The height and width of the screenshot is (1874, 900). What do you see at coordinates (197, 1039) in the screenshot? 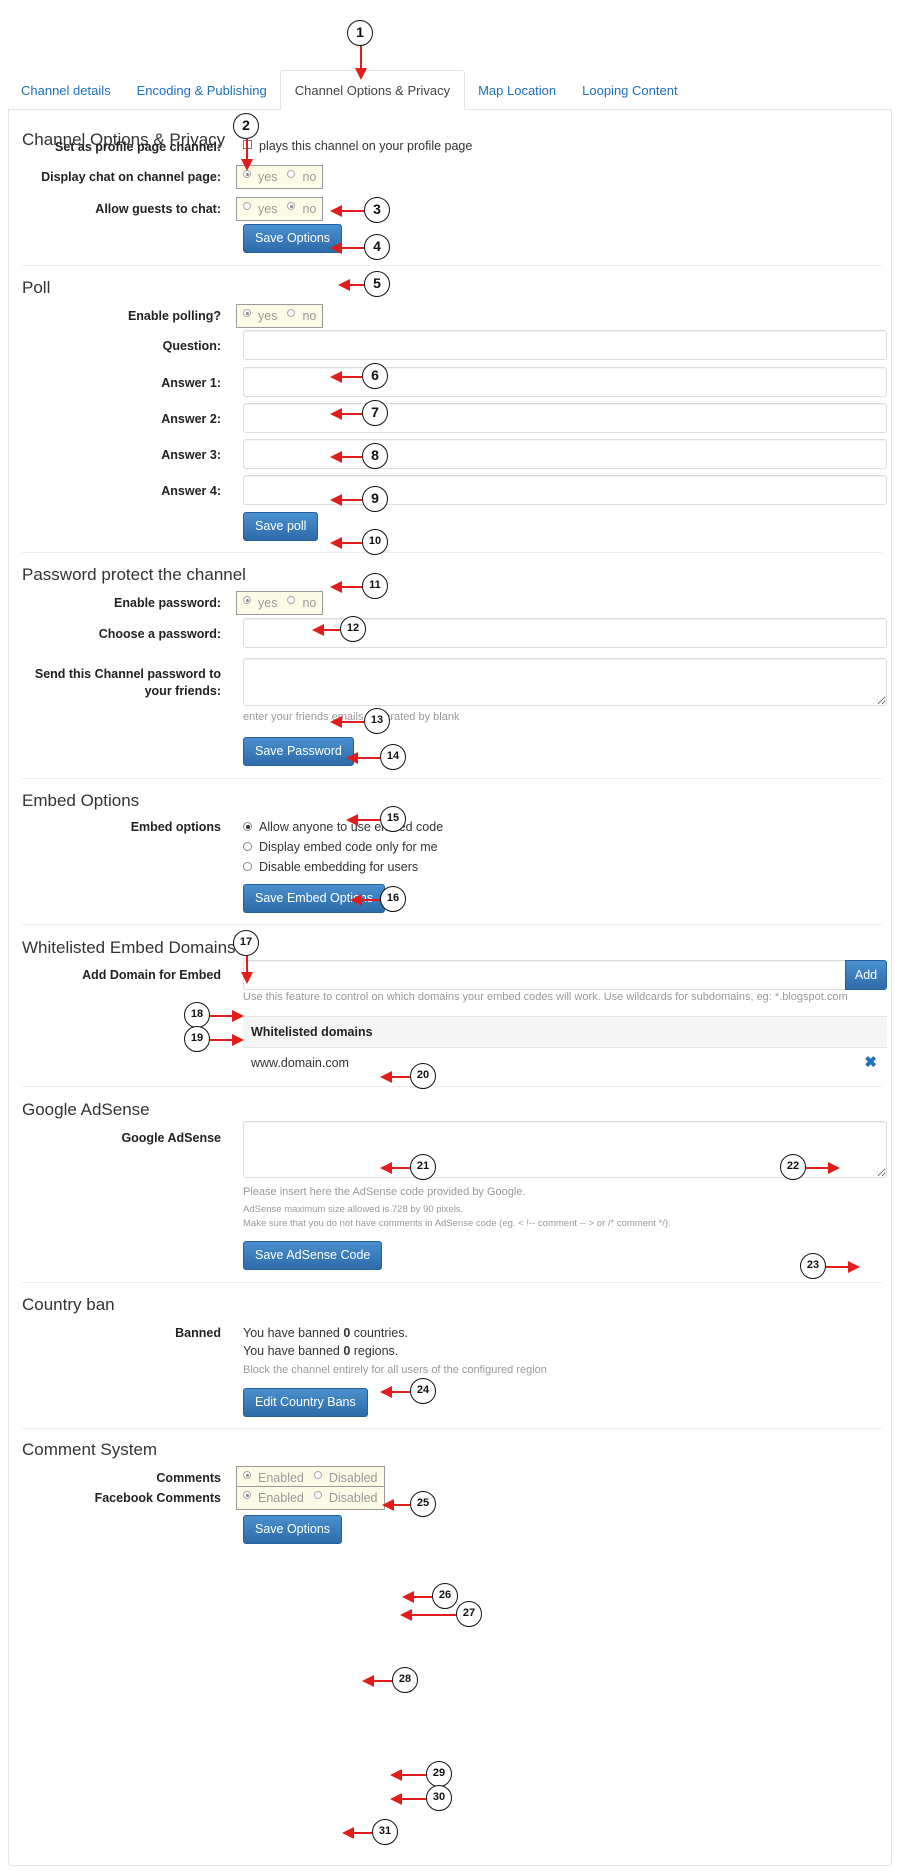
I see `callout-19: 19` at bounding box center [197, 1039].